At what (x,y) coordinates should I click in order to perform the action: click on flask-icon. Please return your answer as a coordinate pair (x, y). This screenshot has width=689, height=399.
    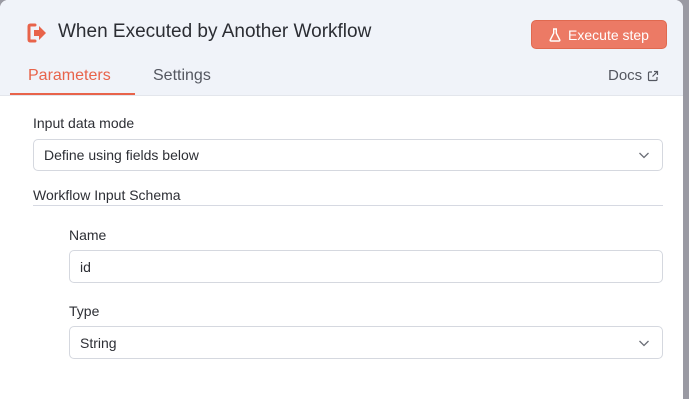
    Looking at the image, I should click on (555, 34).